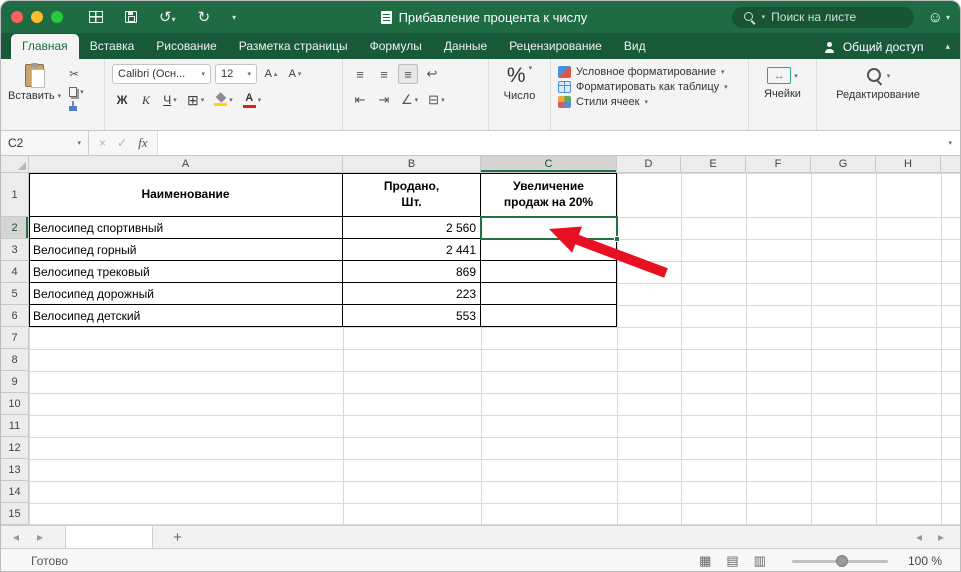  Describe the element at coordinates (15, 470) in the screenshot. I see `row-header-13: 13` at that location.